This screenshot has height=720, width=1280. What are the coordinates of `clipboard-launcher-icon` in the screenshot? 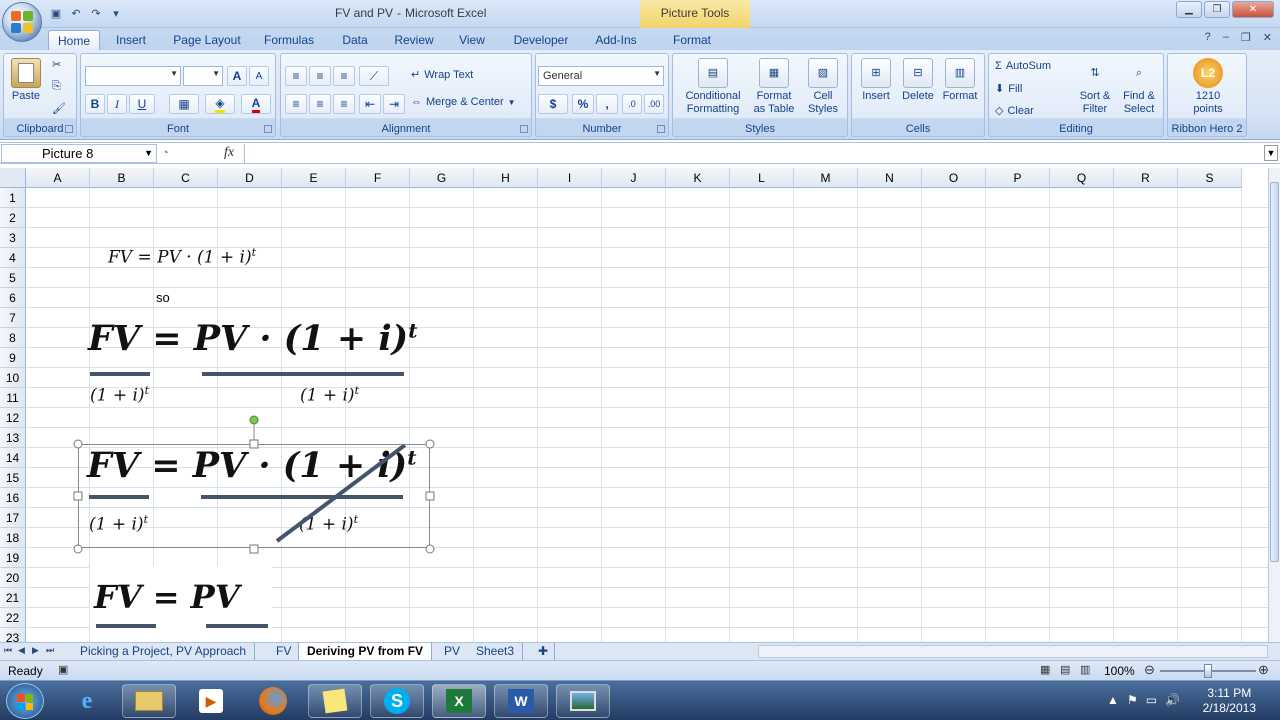 It's located at (69, 129).